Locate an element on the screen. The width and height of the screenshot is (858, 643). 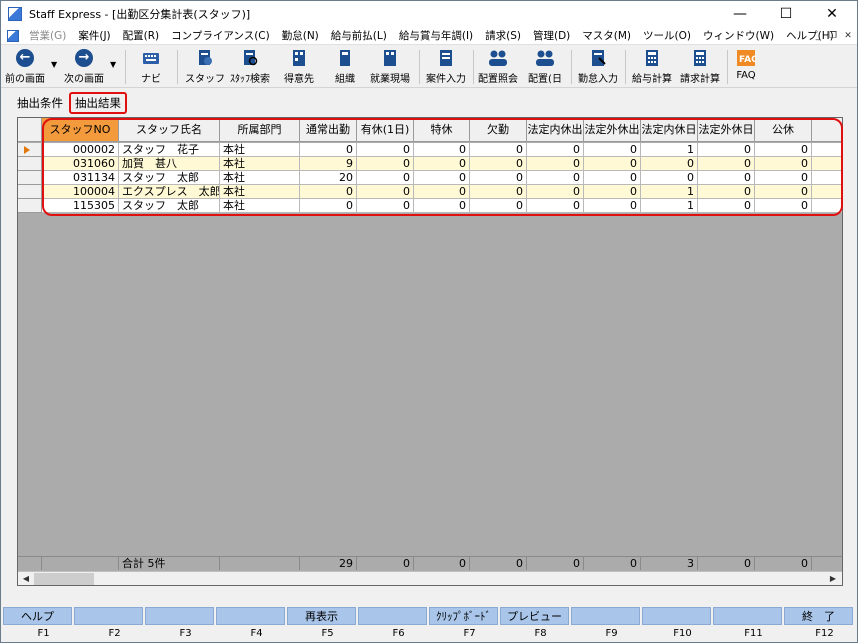
menu-payroll: 給与賞与年調(I) is located at coordinates (436, 35).